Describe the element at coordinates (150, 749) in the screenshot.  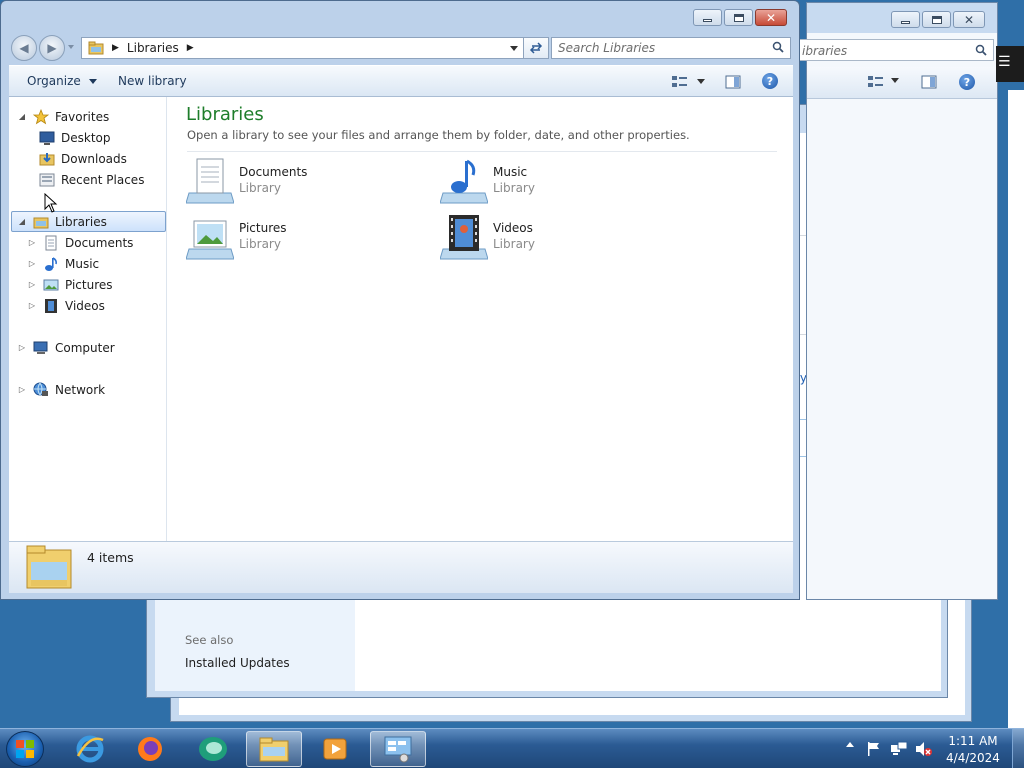
I see `taskbar-firefox` at that location.